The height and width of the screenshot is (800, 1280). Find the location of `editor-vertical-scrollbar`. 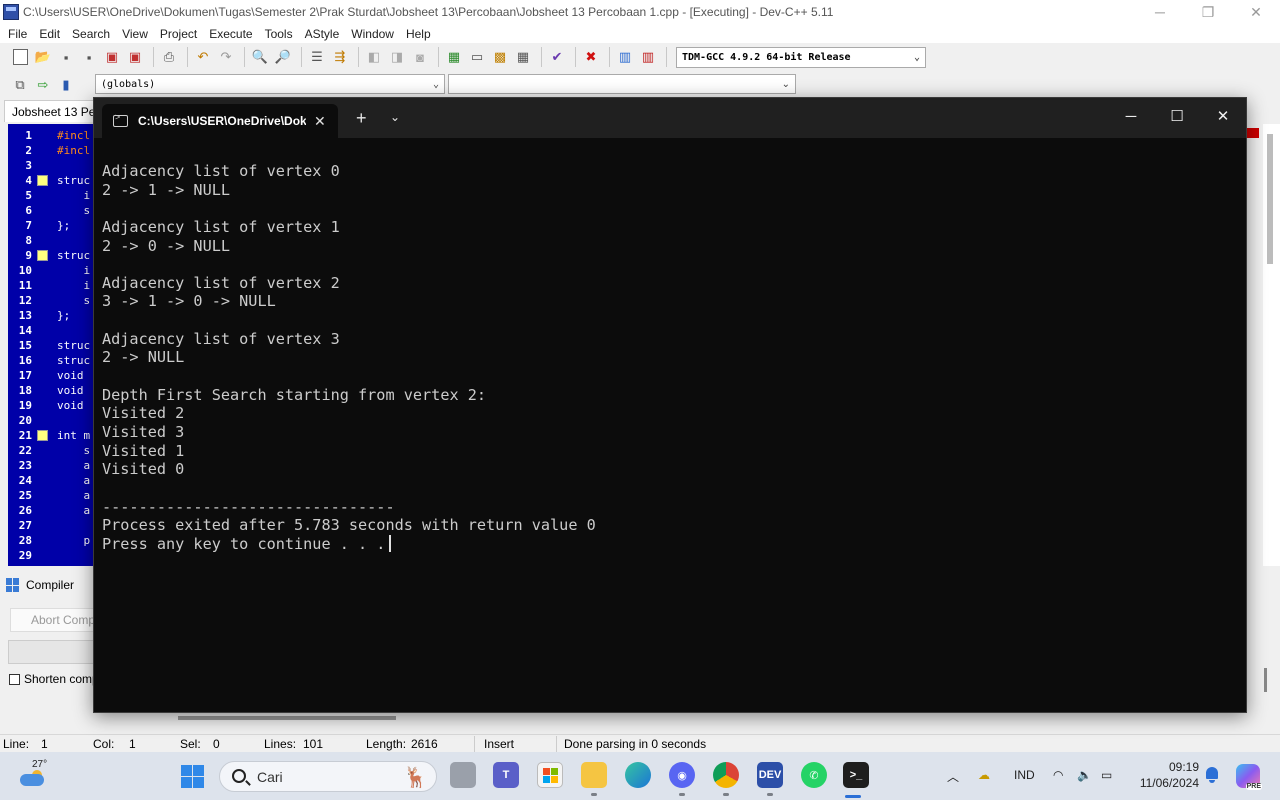

editor-vertical-scrollbar is located at coordinates (1271, 345).